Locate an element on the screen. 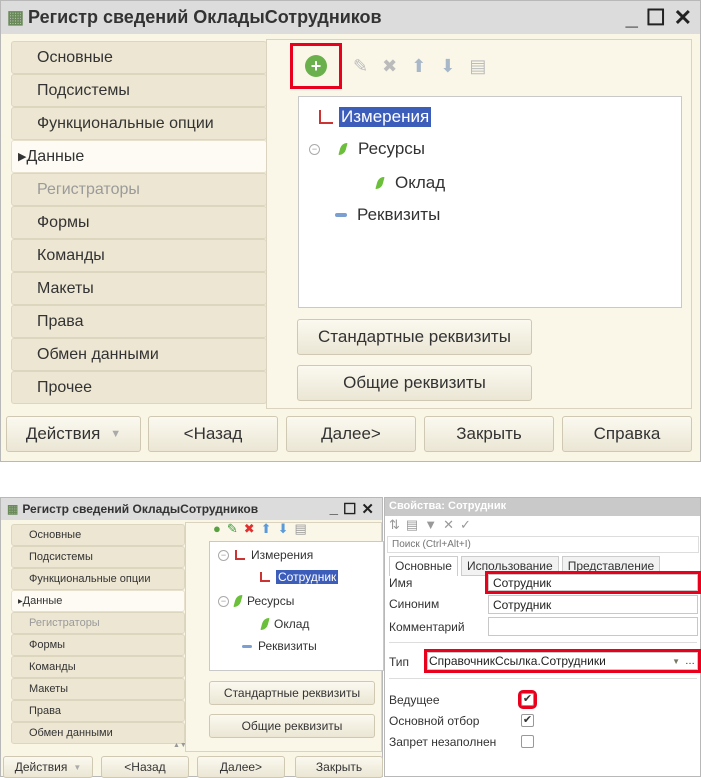 Image resolution: width=701 pixels, height=778 pixels. comment-label: Комментарий is located at coordinates (427, 627).